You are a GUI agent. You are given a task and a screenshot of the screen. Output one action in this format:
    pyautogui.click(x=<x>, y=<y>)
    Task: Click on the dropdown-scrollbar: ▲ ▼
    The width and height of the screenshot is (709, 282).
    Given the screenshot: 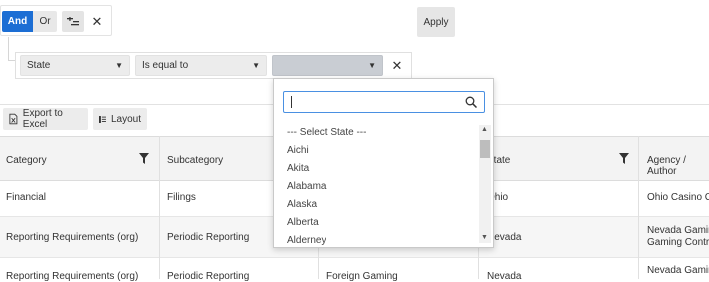 What is the action you would take?
    pyautogui.click(x=485, y=184)
    